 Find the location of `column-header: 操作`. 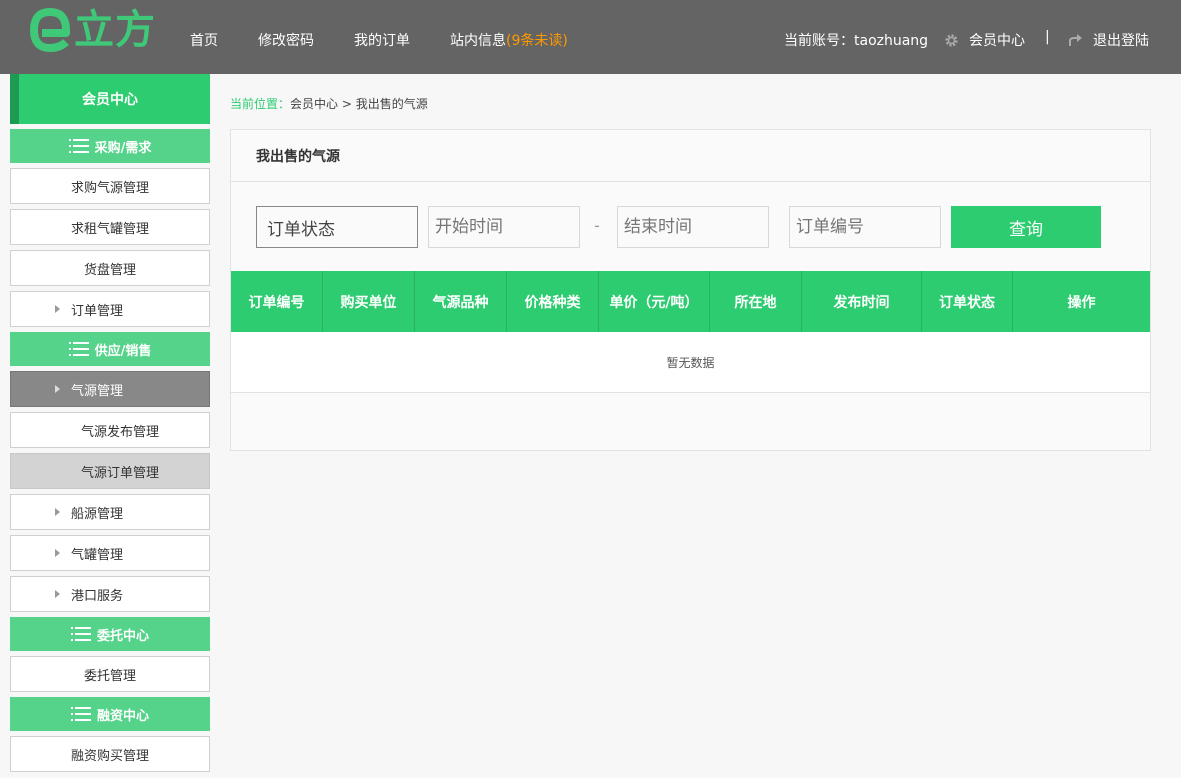

column-header: 操作 is located at coordinates (1081, 302).